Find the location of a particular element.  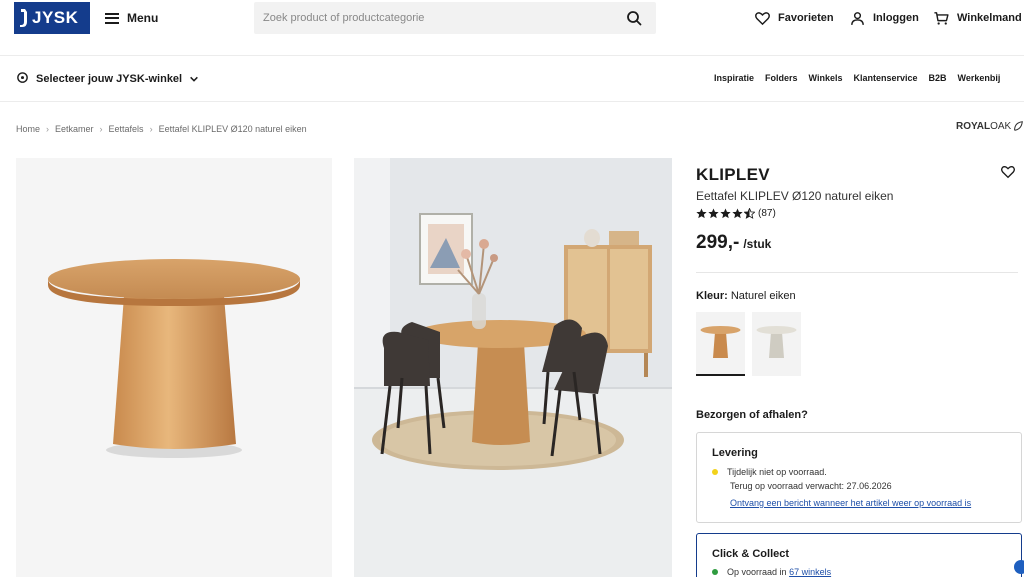

breadcrumb-eetkamer: Eetkamer is located at coordinates (74, 129).